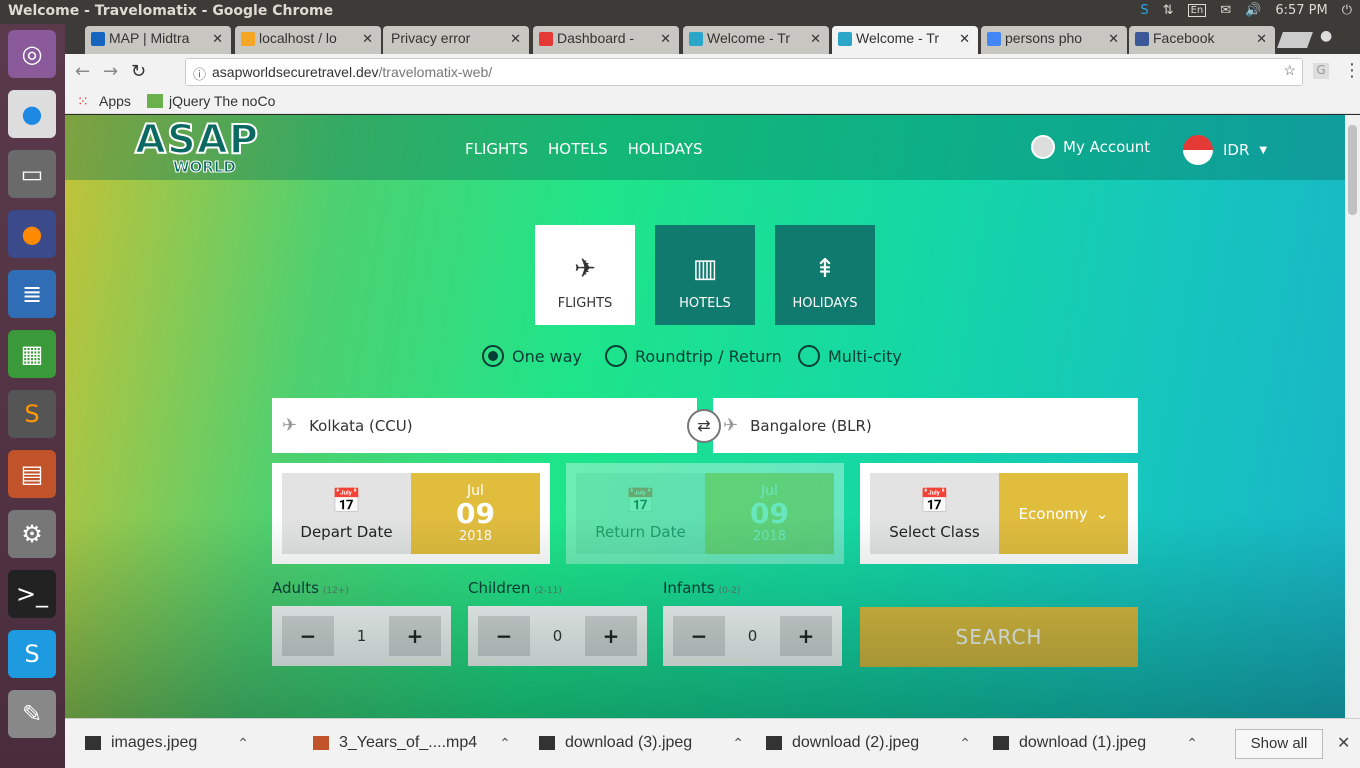  Describe the element at coordinates (1301, 10) in the screenshot. I see `clock: 6:57 PM` at that location.